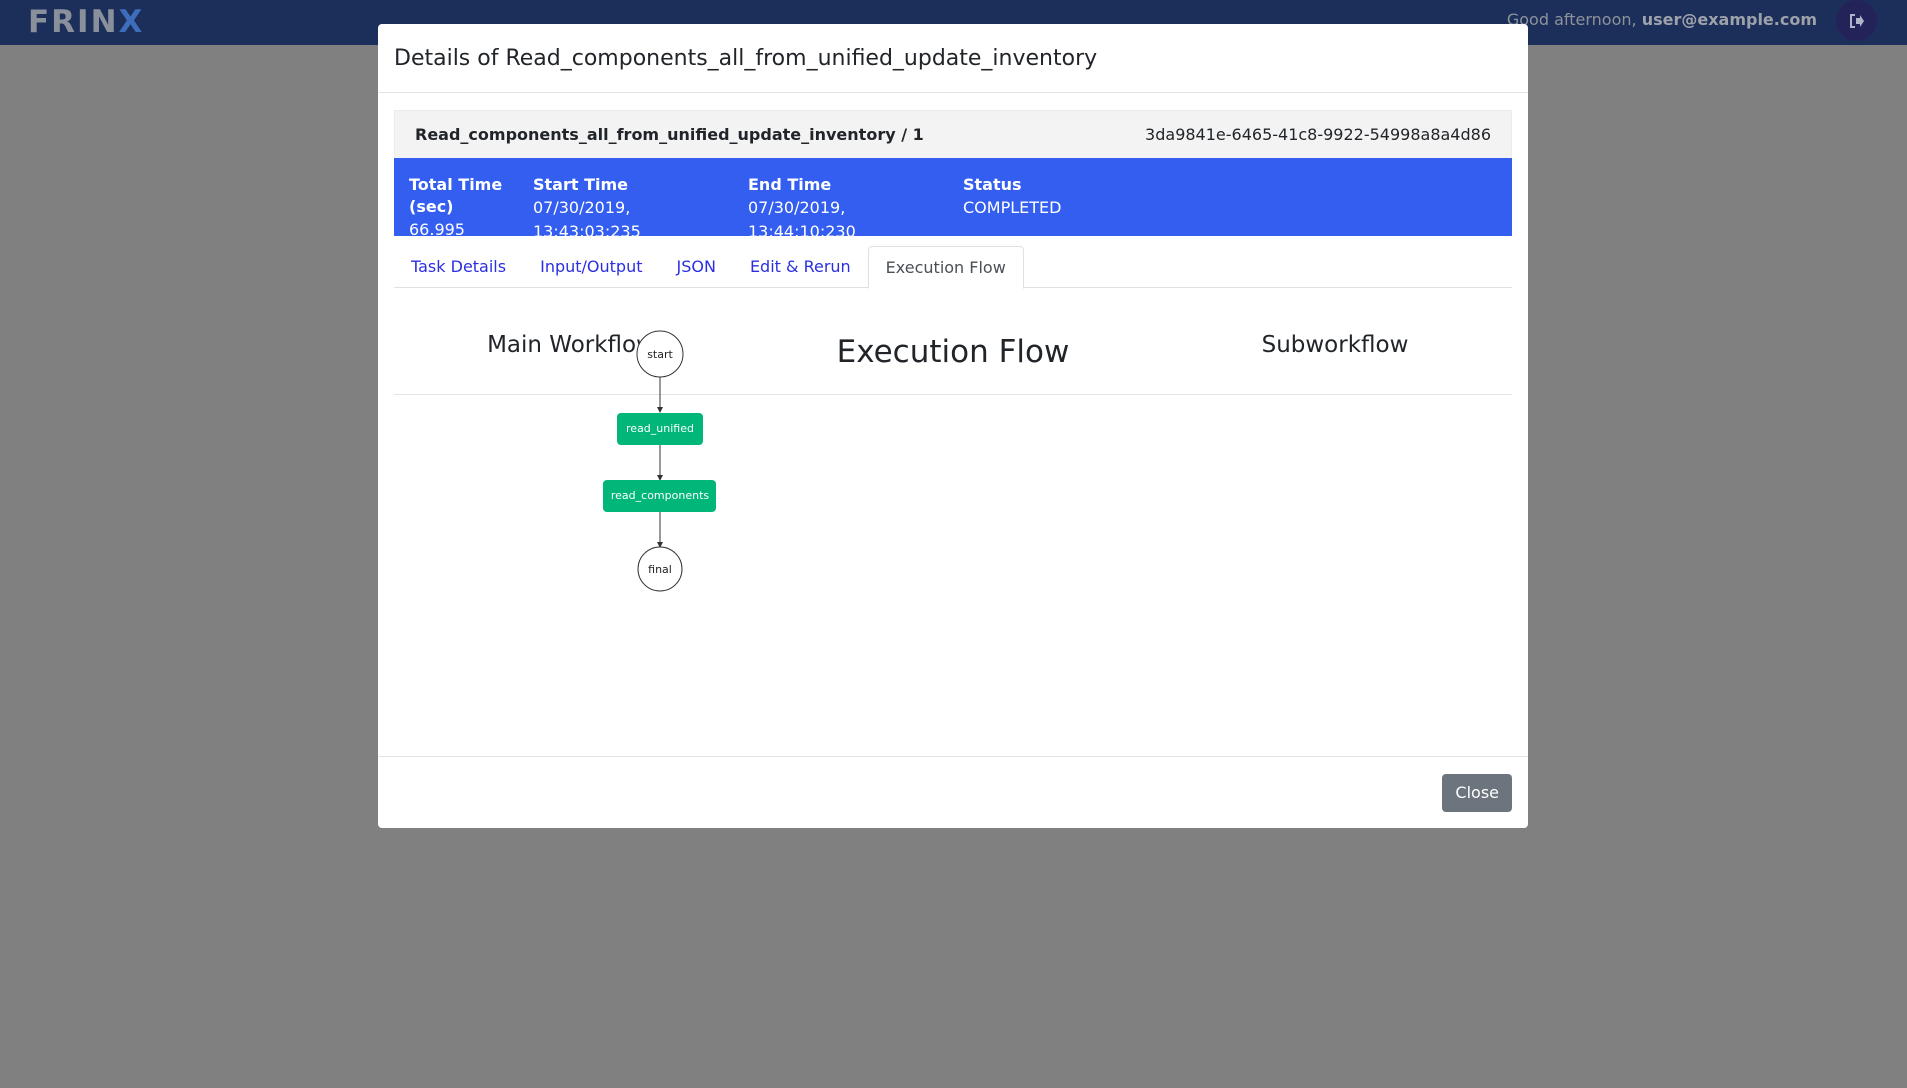 Image resolution: width=1907 pixels, height=1088 pixels. I want to click on node-start-label: start, so click(660, 354).